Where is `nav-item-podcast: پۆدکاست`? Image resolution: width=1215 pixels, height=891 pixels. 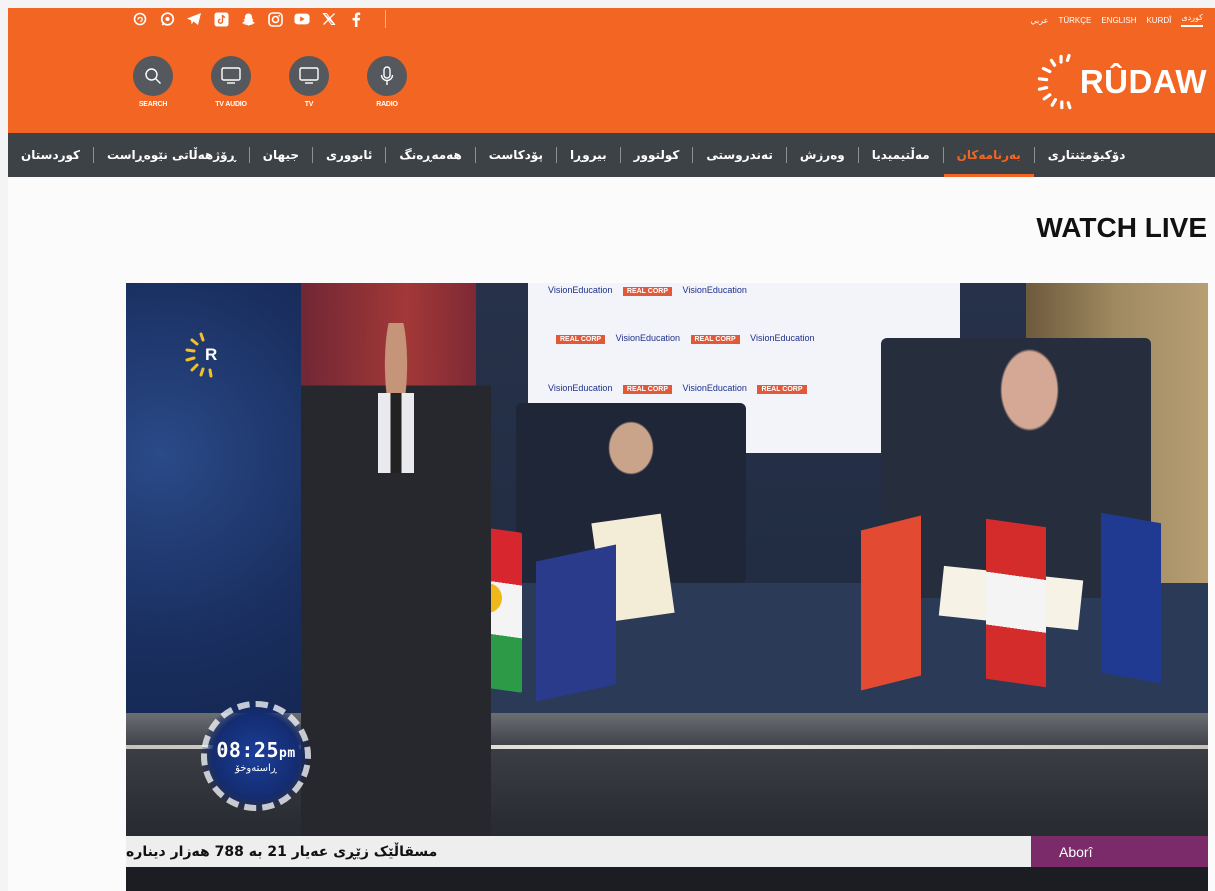
nav-item-podcast: پۆدکاست is located at coordinates (516, 155).